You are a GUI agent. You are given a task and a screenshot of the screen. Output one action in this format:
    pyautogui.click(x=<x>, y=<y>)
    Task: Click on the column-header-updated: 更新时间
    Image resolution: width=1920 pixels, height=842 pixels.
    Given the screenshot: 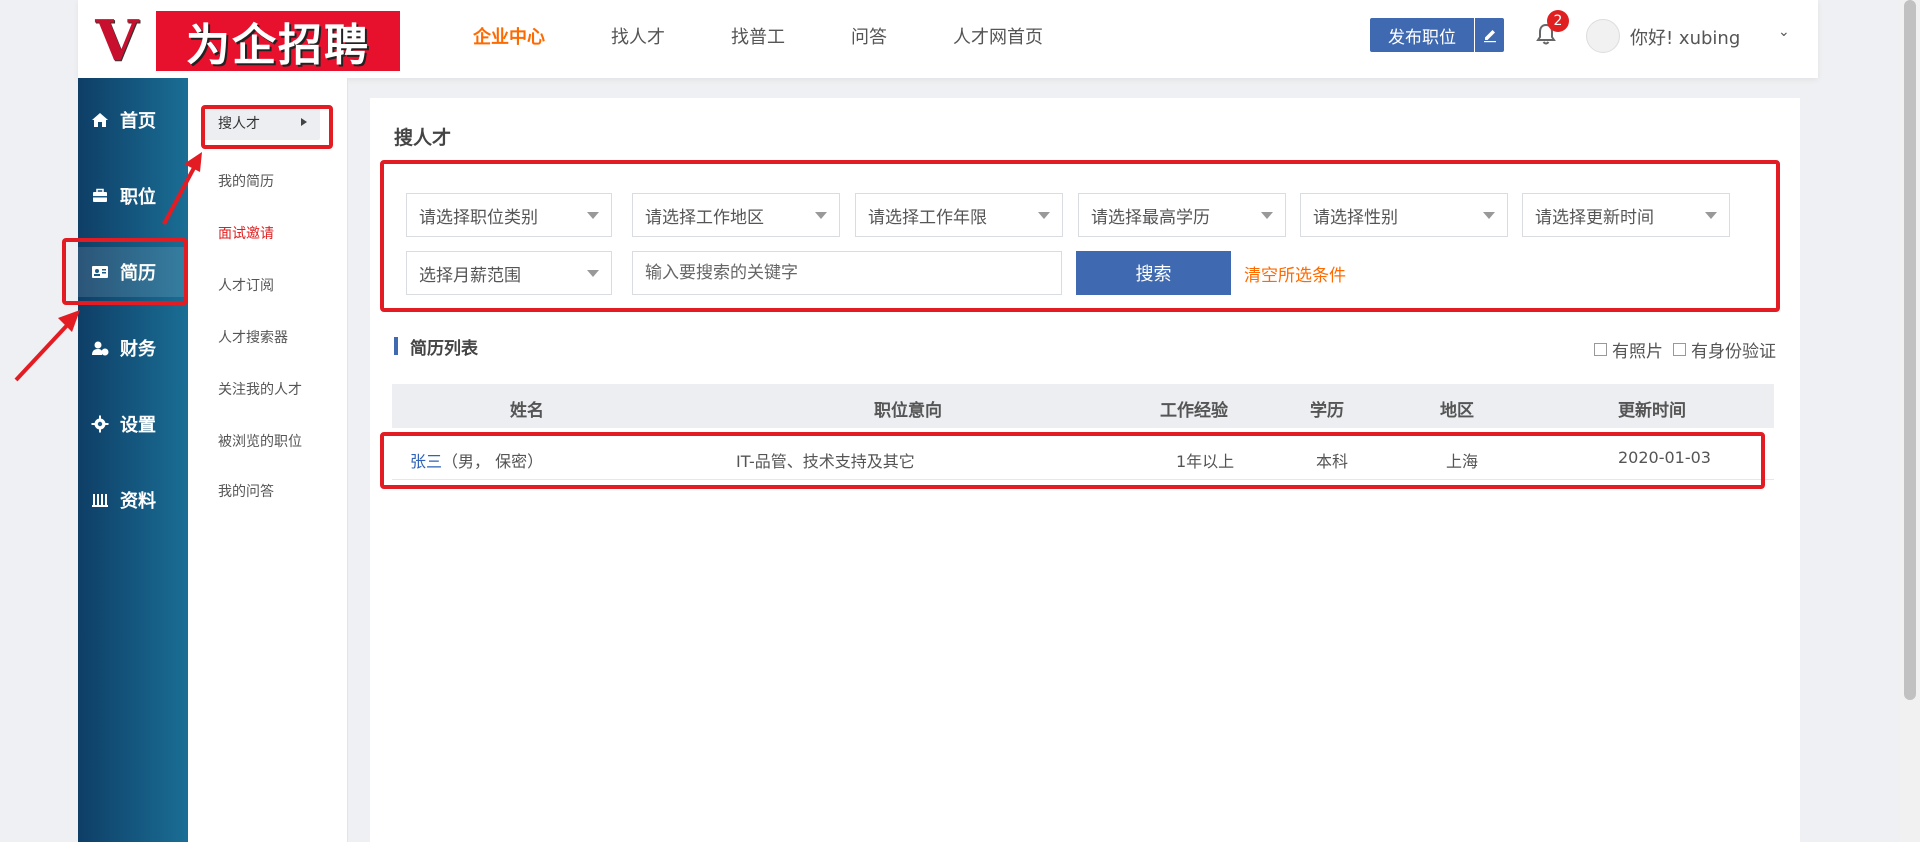 What is the action you would take?
    pyautogui.click(x=1652, y=411)
    